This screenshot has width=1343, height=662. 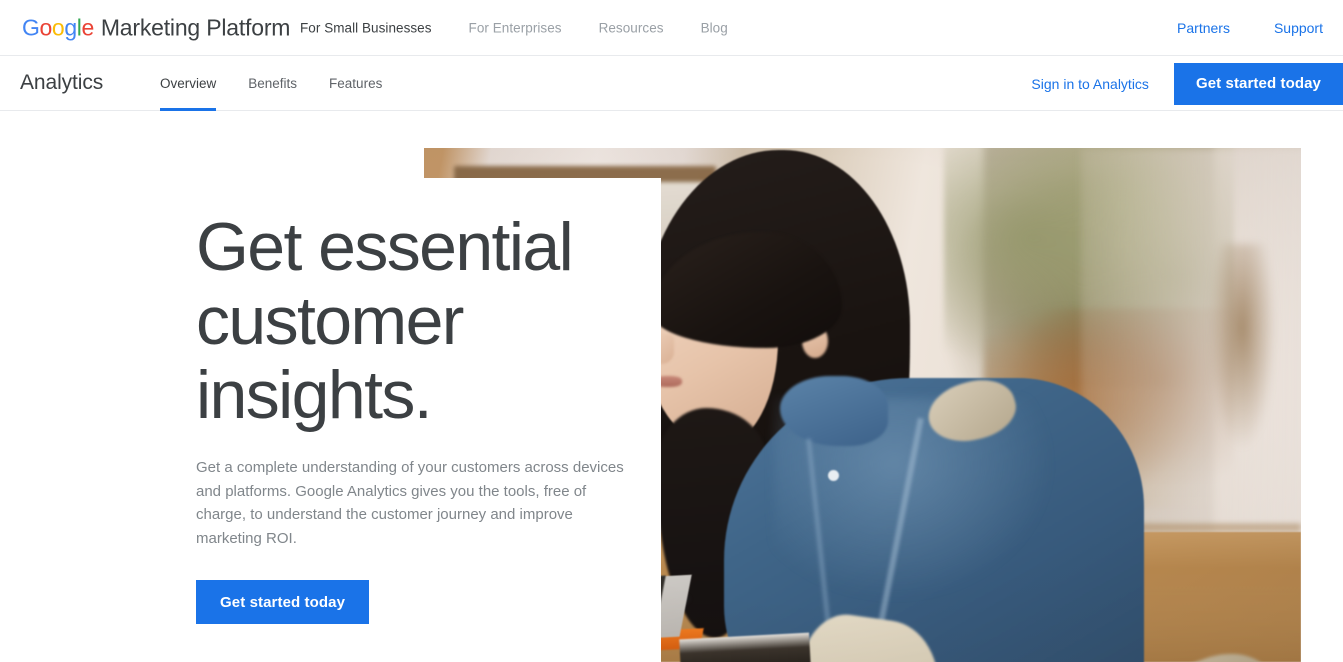 I want to click on get-started-today-hero-button: Get started today, so click(x=283, y=602).